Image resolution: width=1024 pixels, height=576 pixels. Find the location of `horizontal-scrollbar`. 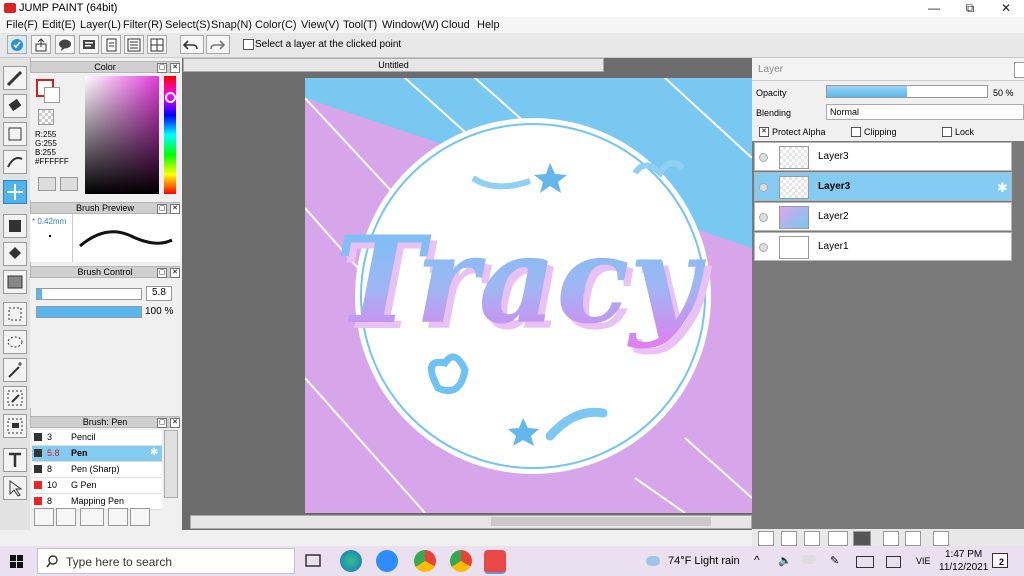

horizontal-scrollbar is located at coordinates (471, 522).